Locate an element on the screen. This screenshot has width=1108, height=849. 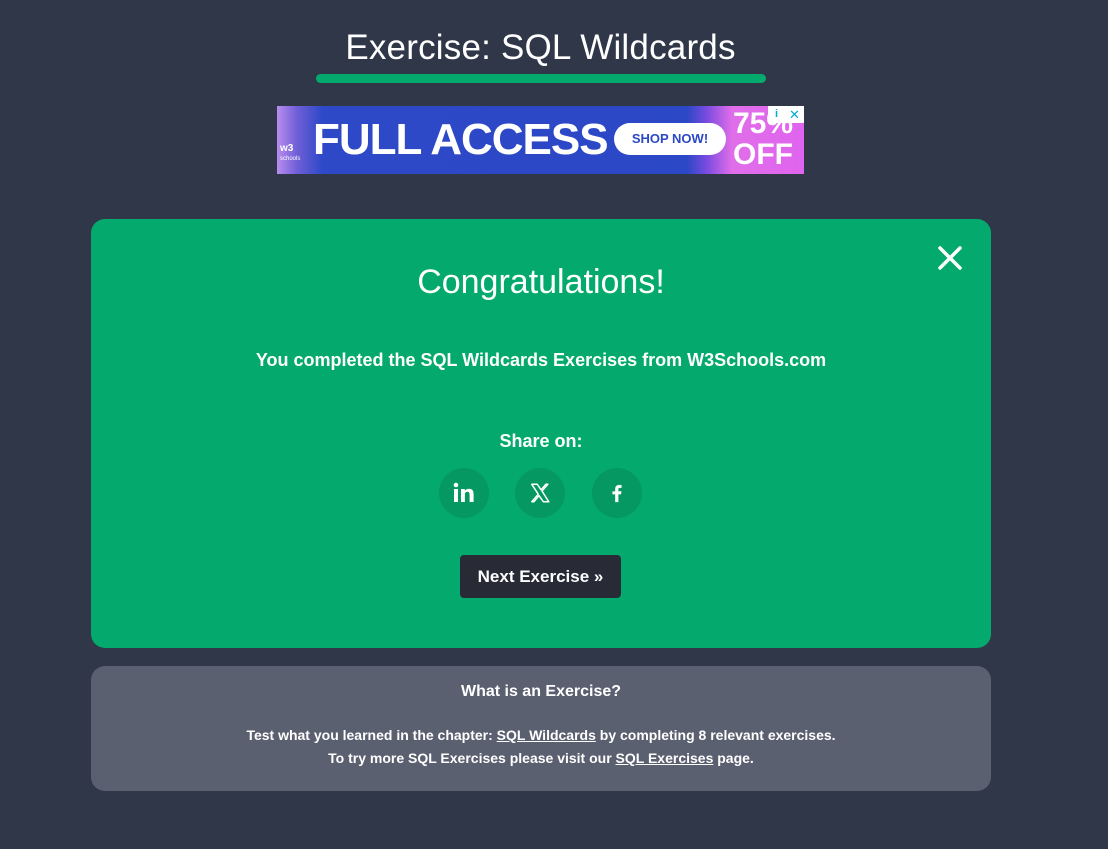
share-x-button is located at coordinates (540, 493).